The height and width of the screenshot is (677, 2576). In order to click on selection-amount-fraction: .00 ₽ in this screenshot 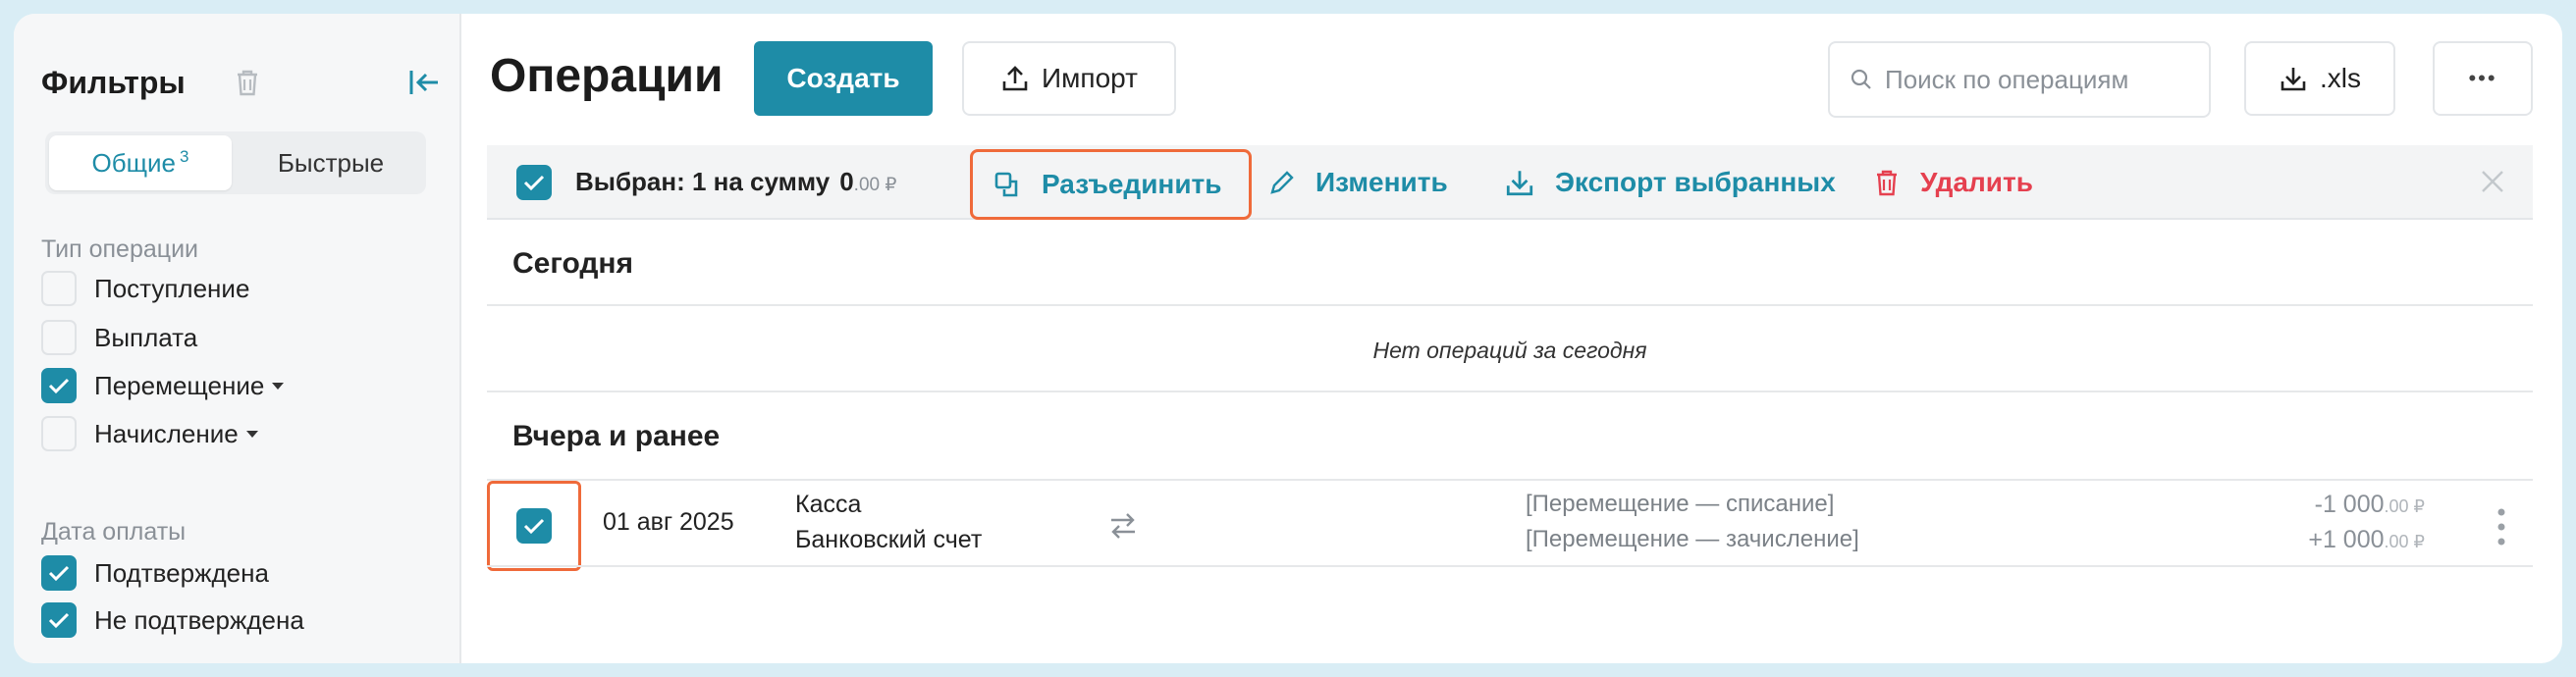, I will do `click(875, 185)`.